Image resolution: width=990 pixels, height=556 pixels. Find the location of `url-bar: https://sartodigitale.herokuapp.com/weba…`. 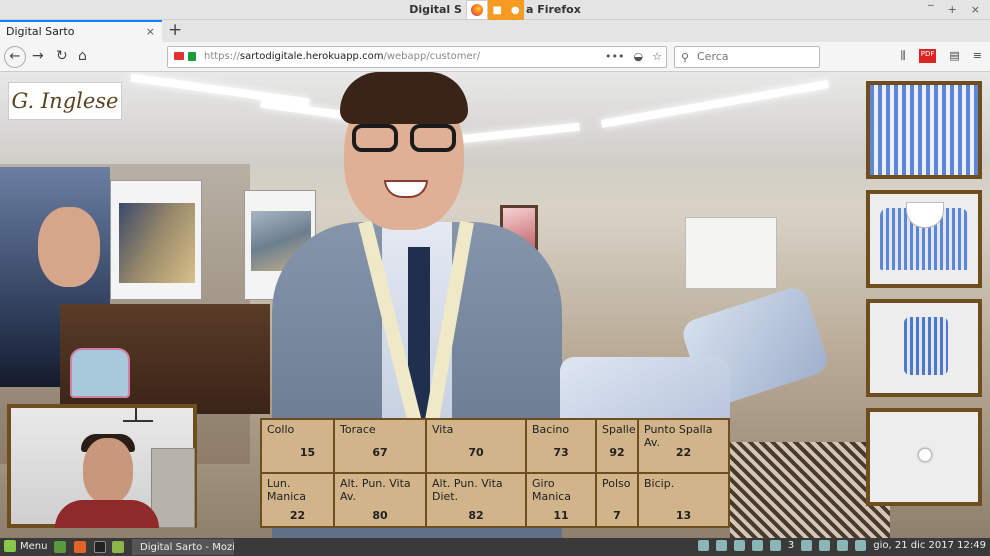

url-bar: https://sartodigitale.herokuapp.com/weba… is located at coordinates (417, 57).